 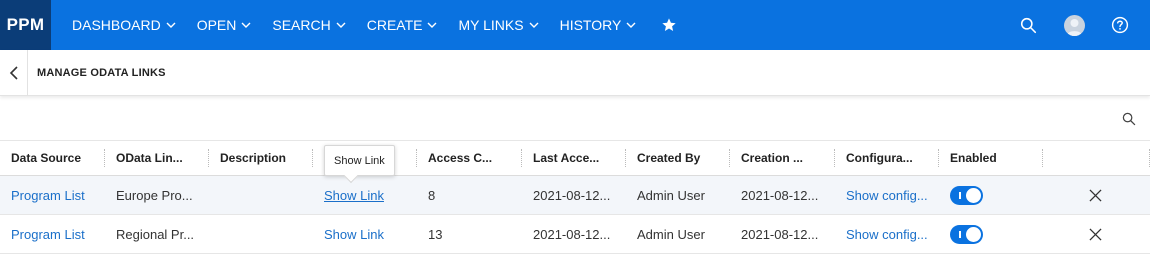 I want to click on column-header-label: Data Source, so click(x=46, y=158).